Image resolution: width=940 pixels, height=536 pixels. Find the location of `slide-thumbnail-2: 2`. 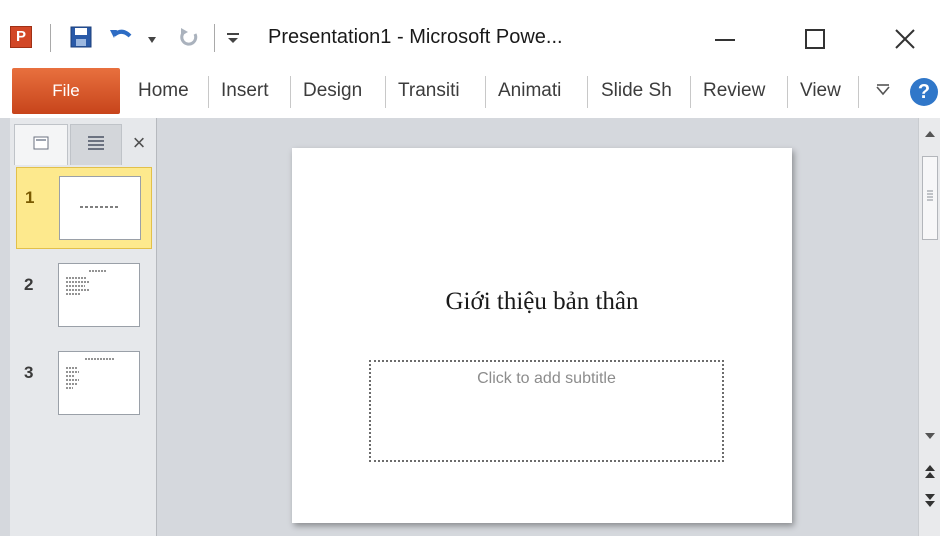

slide-thumbnail-2: 2 is located at coordinates (84, 296).